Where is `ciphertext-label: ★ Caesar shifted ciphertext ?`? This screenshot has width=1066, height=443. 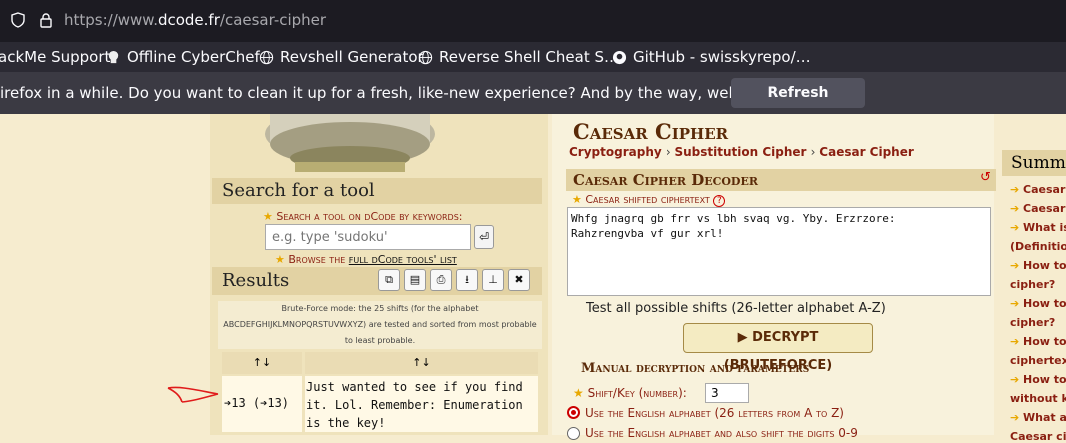
ciphertext-label: ★ Caesar shifted ciphertext ? is located at coordinates (649, 200).